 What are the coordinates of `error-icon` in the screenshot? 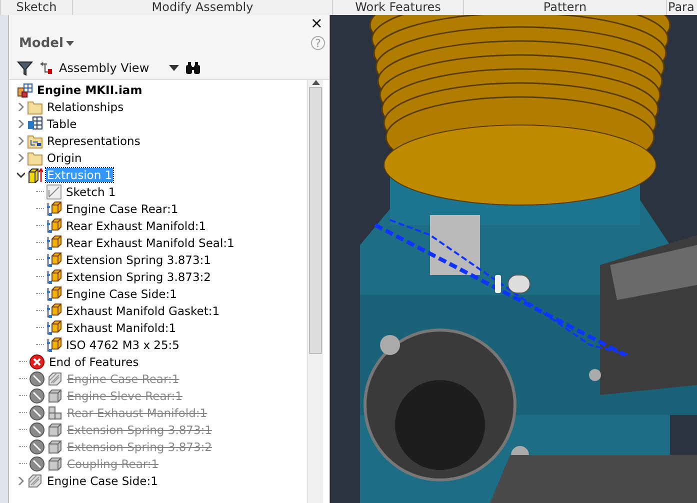 It's located at (37, 362).